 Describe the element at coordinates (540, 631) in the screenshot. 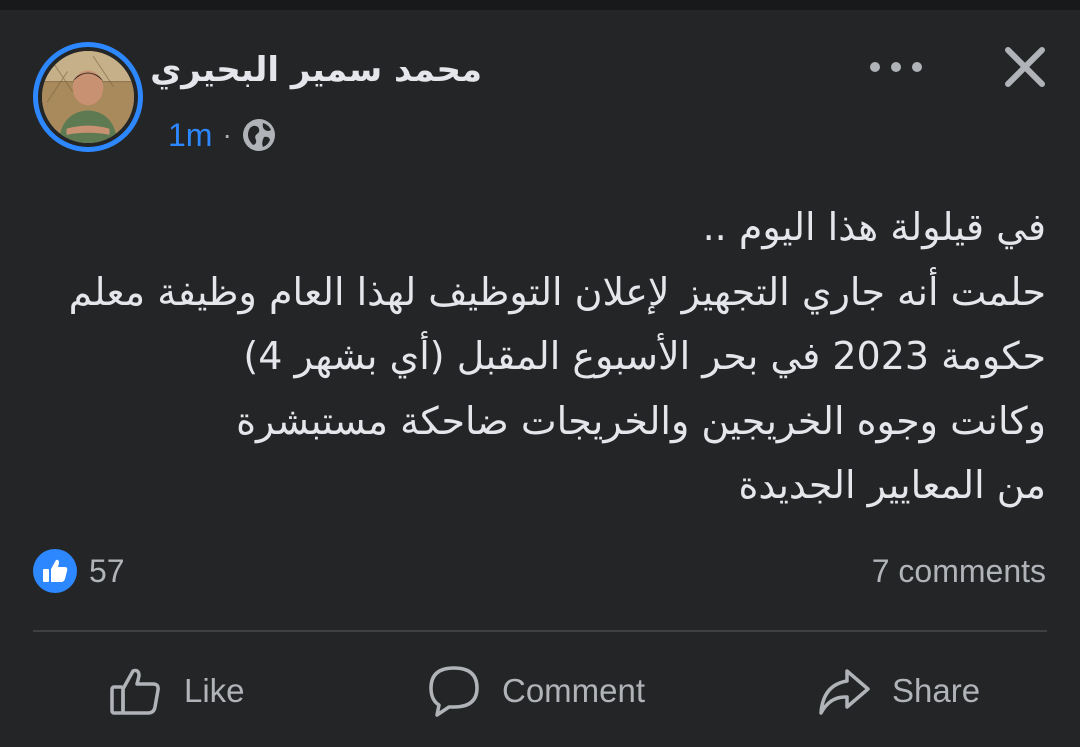

I see `divider` at that location.